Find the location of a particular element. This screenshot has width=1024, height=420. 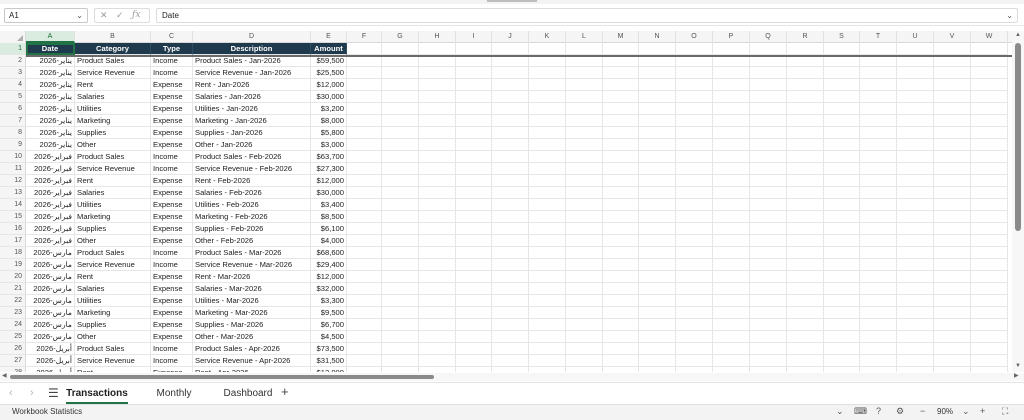

table-cell: Service Revenue is located at coordinates (113, 169).